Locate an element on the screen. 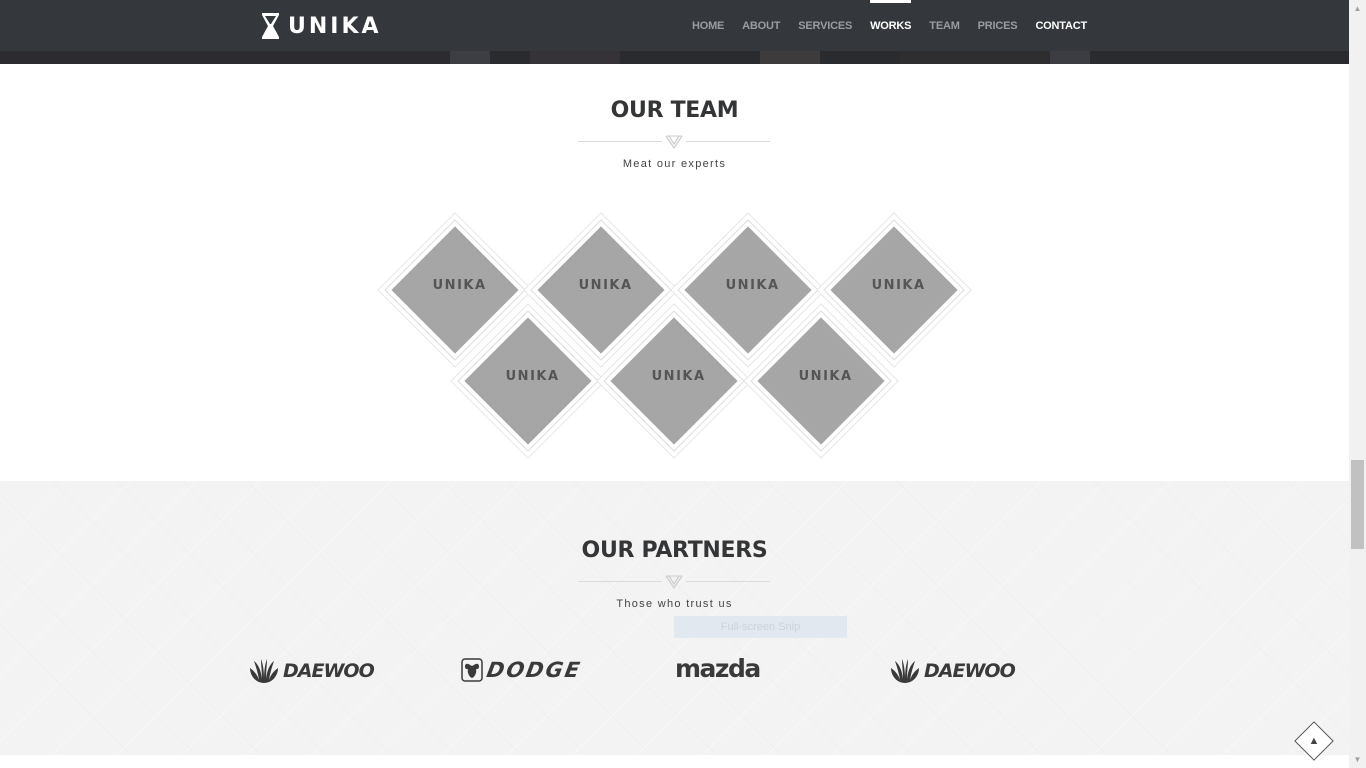  menu-item-label: PRICES is located at coordinates (997, 25).